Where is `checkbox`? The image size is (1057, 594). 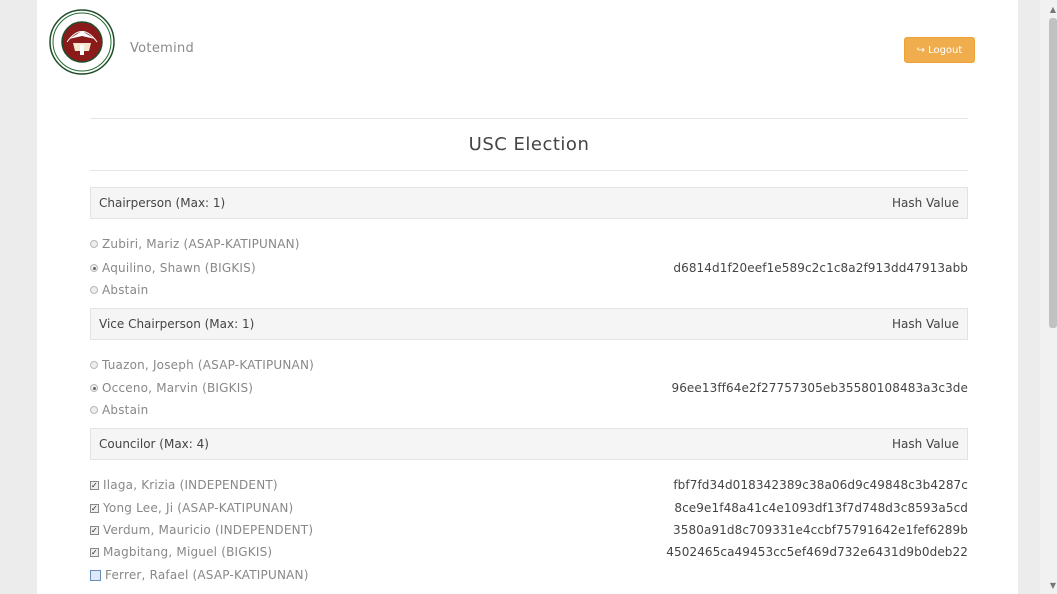
checkbox is located at coordinates (95, 575).